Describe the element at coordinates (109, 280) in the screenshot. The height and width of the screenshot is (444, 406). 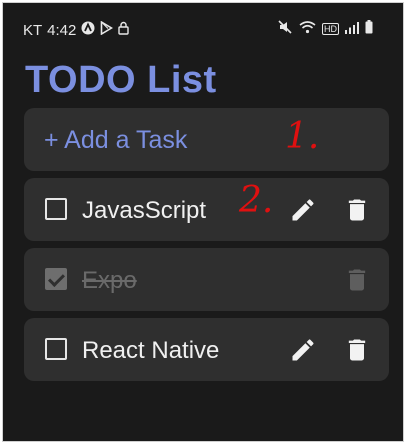
I see `task-text: Expo` at that location.